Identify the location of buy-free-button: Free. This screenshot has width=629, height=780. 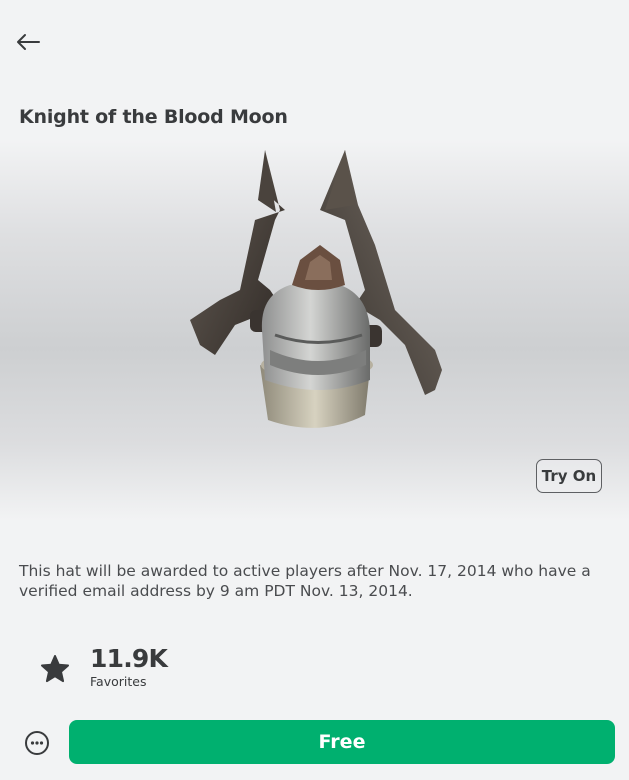
(342, 742).